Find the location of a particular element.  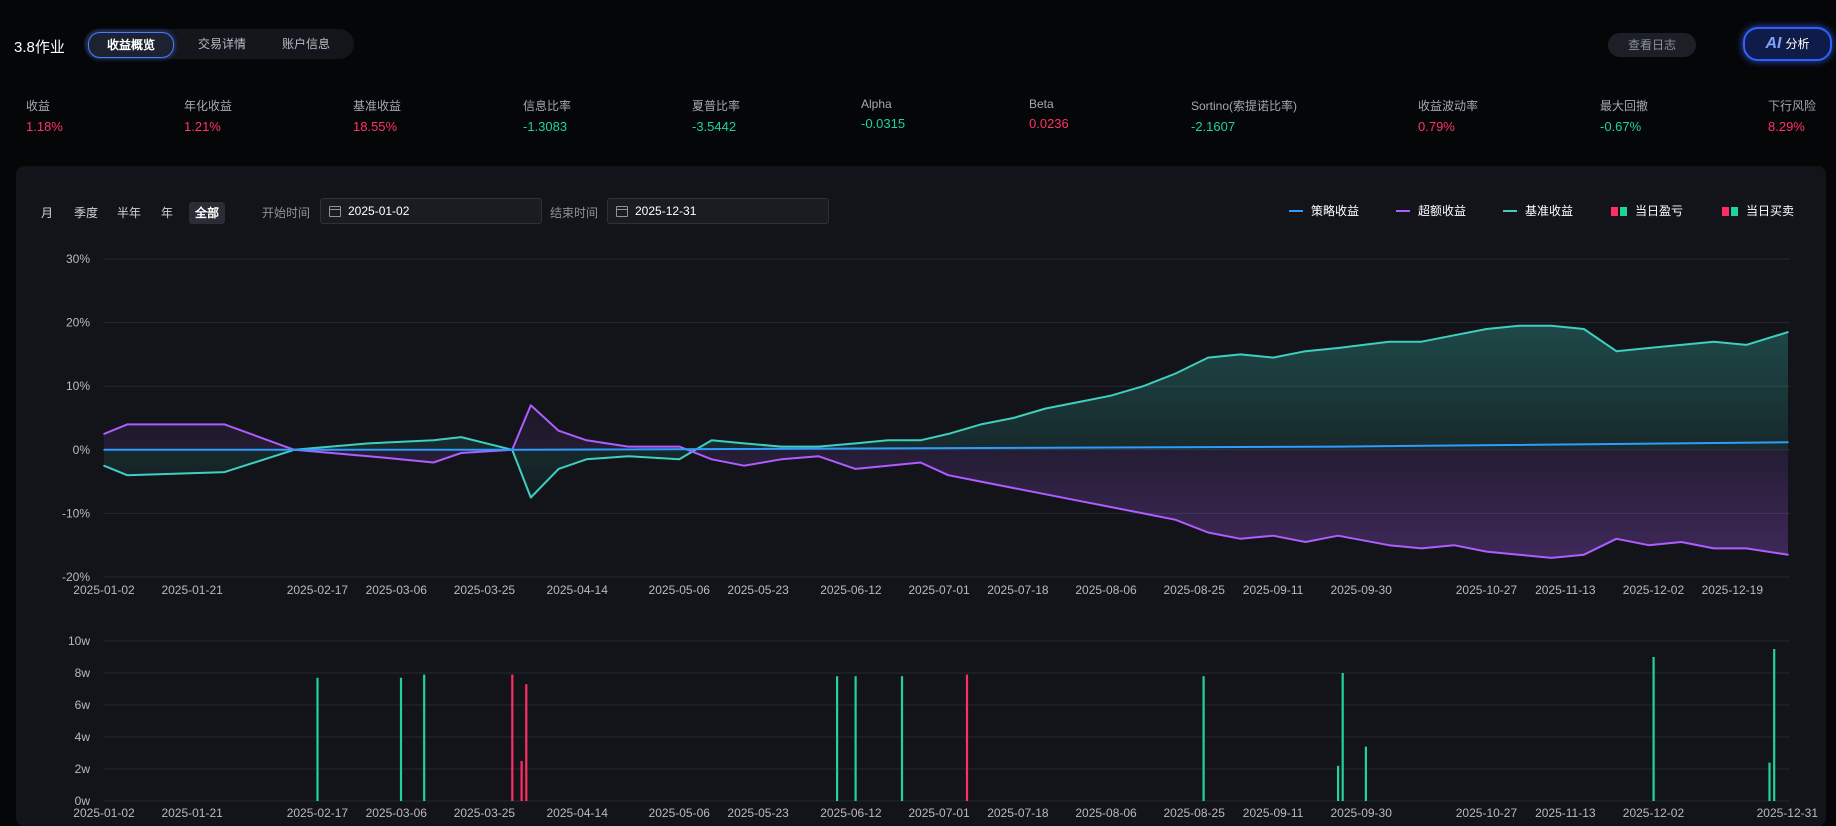

y-tick-label: 10w is located at coordinates (79, 641).